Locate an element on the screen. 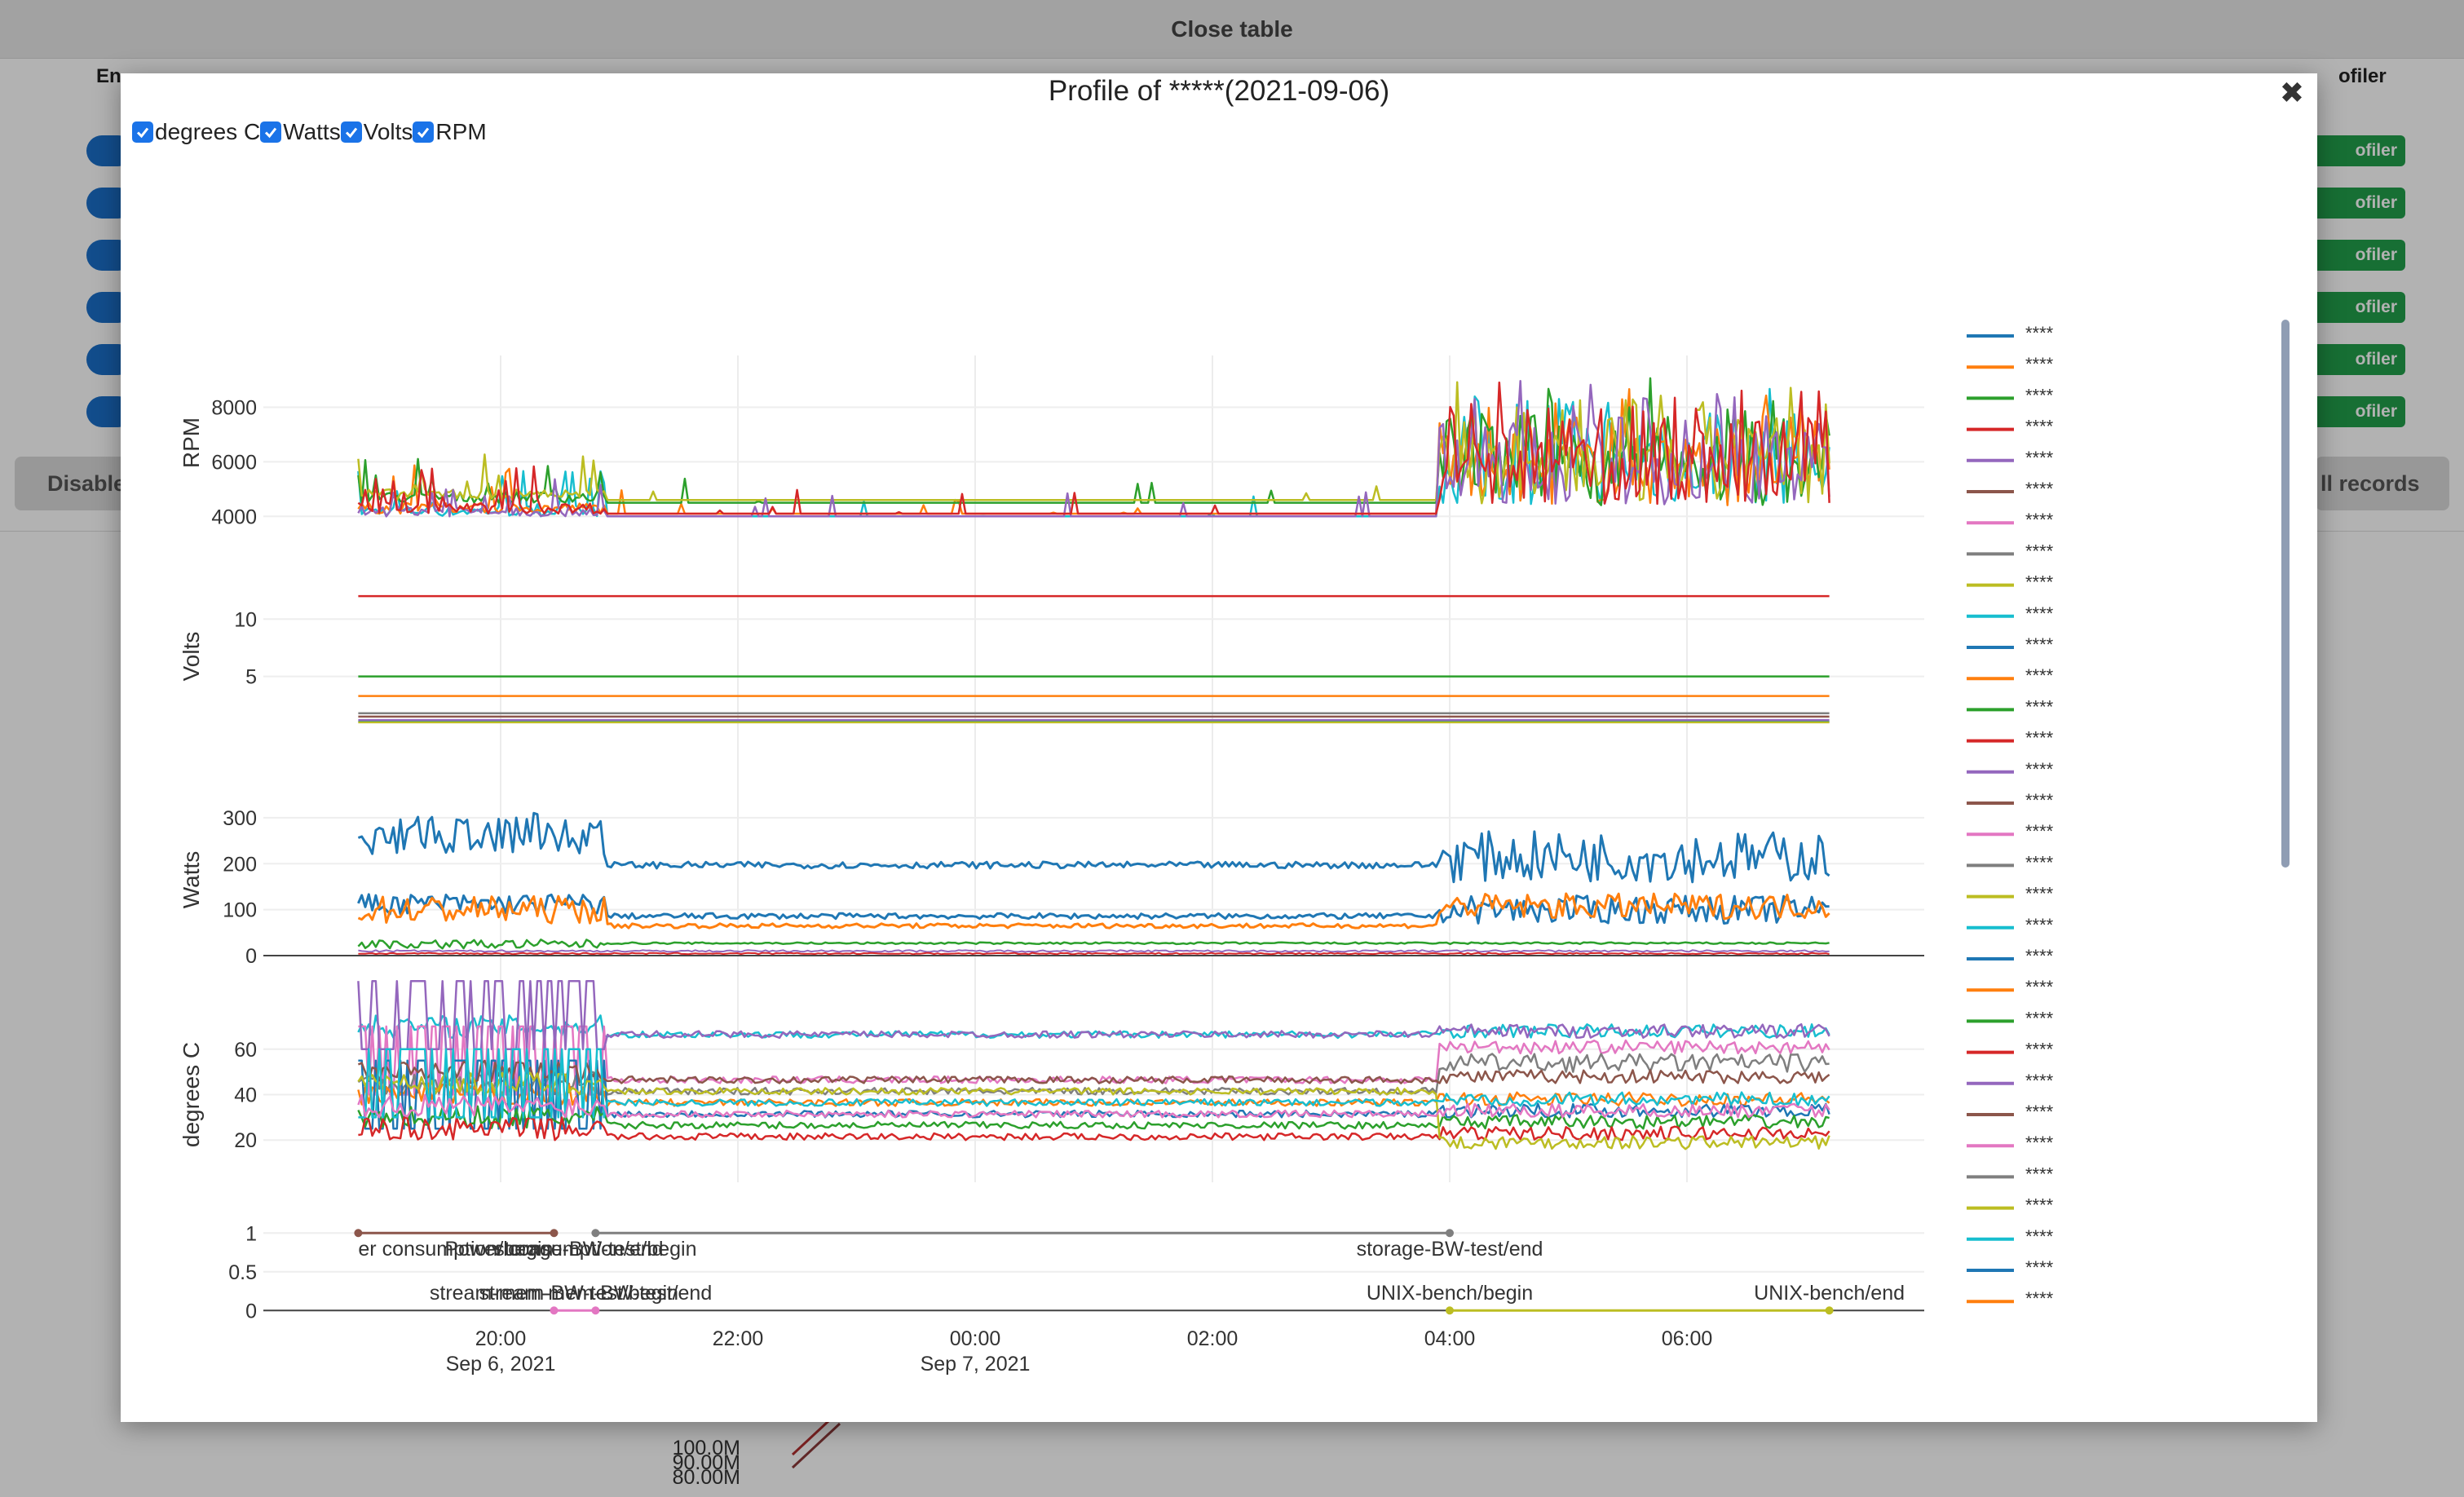 The width and height of the screenshot is (2464, 1497). y-tick-label: 8000 is located at coordinates (234, 408).